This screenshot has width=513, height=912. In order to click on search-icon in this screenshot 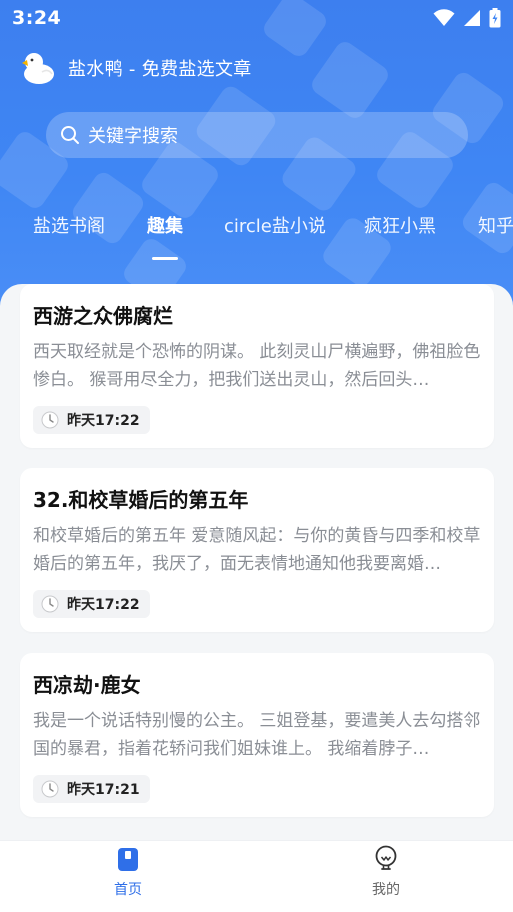, I will do `click(70, 135)`.